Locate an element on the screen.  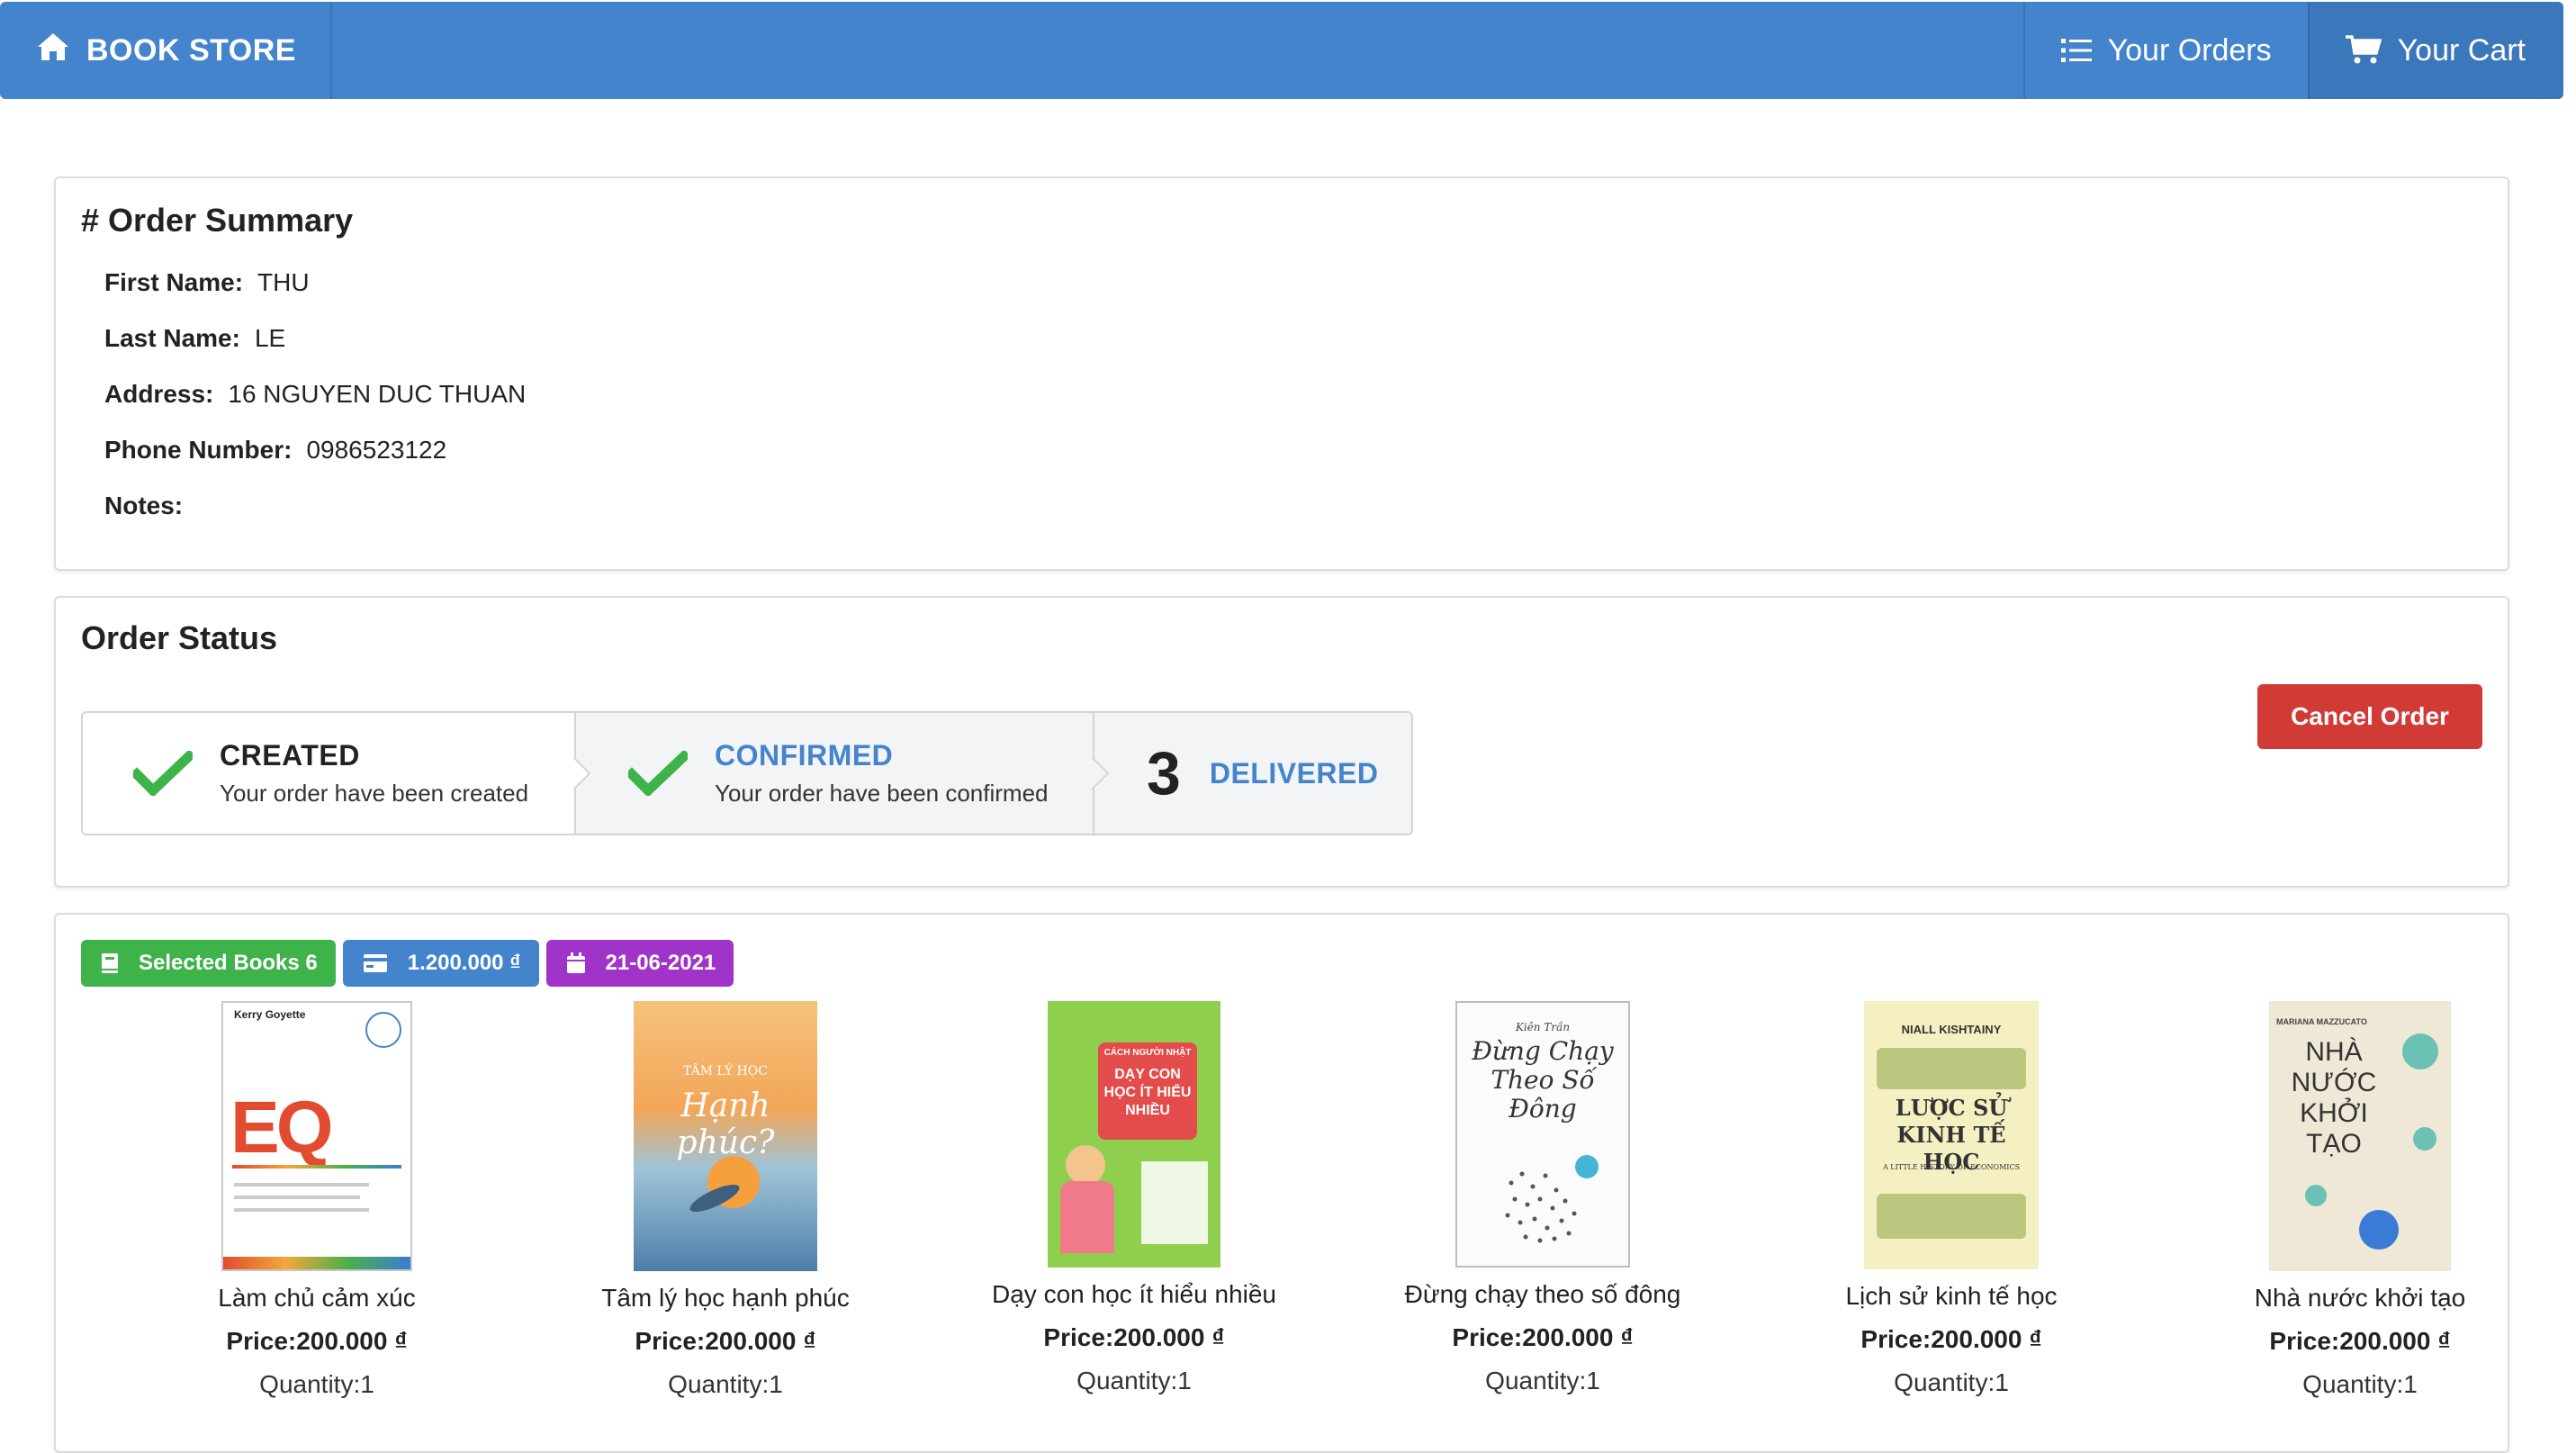
cart-icon is located at coordinates (2363, 51).